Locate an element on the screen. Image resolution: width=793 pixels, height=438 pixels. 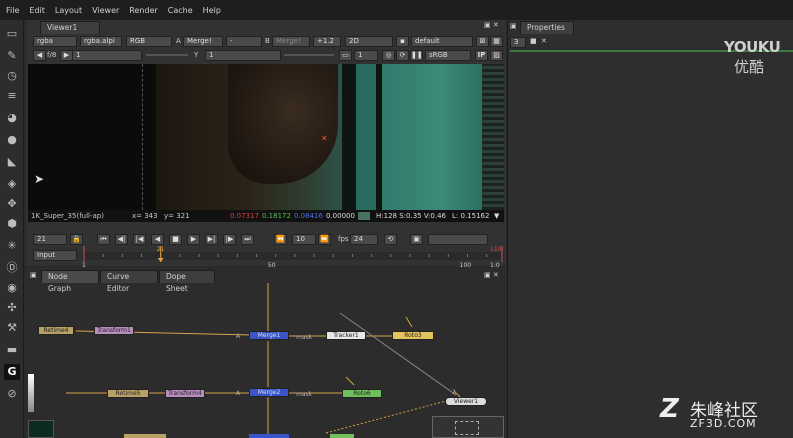
downrez-select: 1 is located at coordinates (366, 55).